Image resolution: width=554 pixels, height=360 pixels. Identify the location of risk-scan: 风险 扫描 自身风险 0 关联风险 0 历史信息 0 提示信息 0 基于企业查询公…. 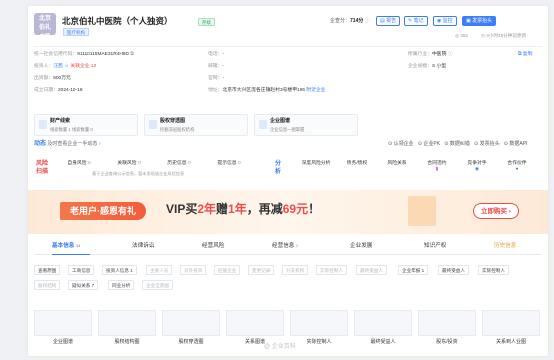
(288, 171).